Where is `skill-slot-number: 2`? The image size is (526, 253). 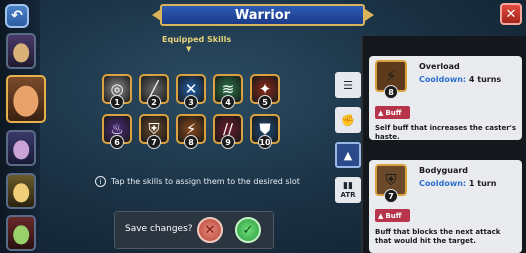
skill-slot-number: 2 is located at coordinates (154, 102).